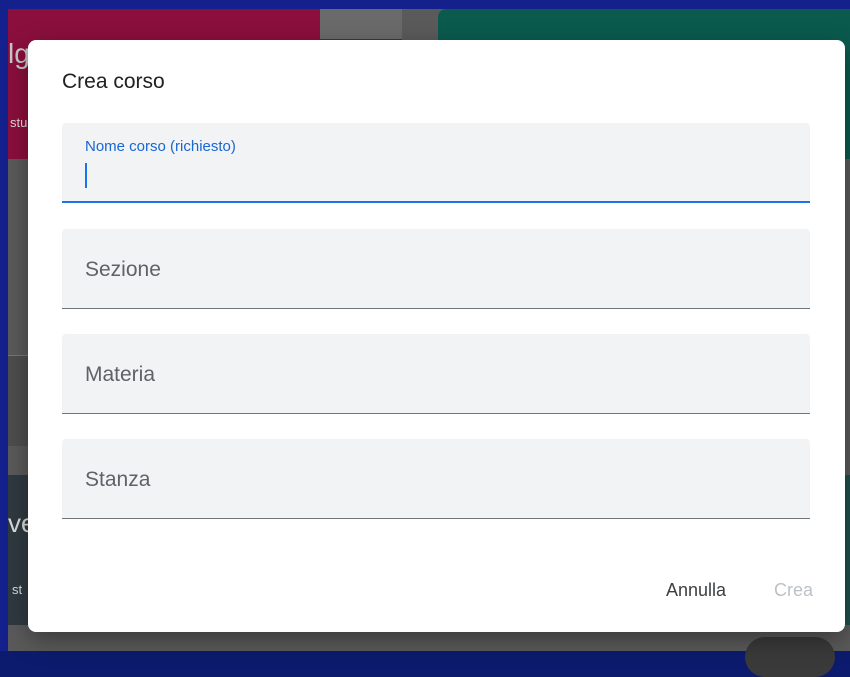 This screenshot has height=677, width=850. Describe the element at coordinates (160, 146) in the screenshot. I see `course-name-label: Nome corso (richiesto)` at that location.